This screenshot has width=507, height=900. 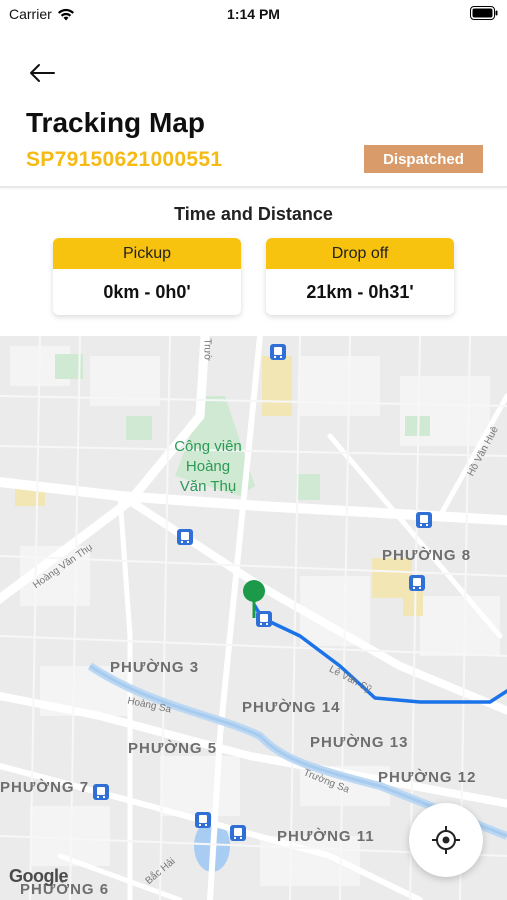 What do you see at coordinates (360, 253) in the screenshot?
I see `dropoff-label: Drop off` at bounding box center [360, 253].